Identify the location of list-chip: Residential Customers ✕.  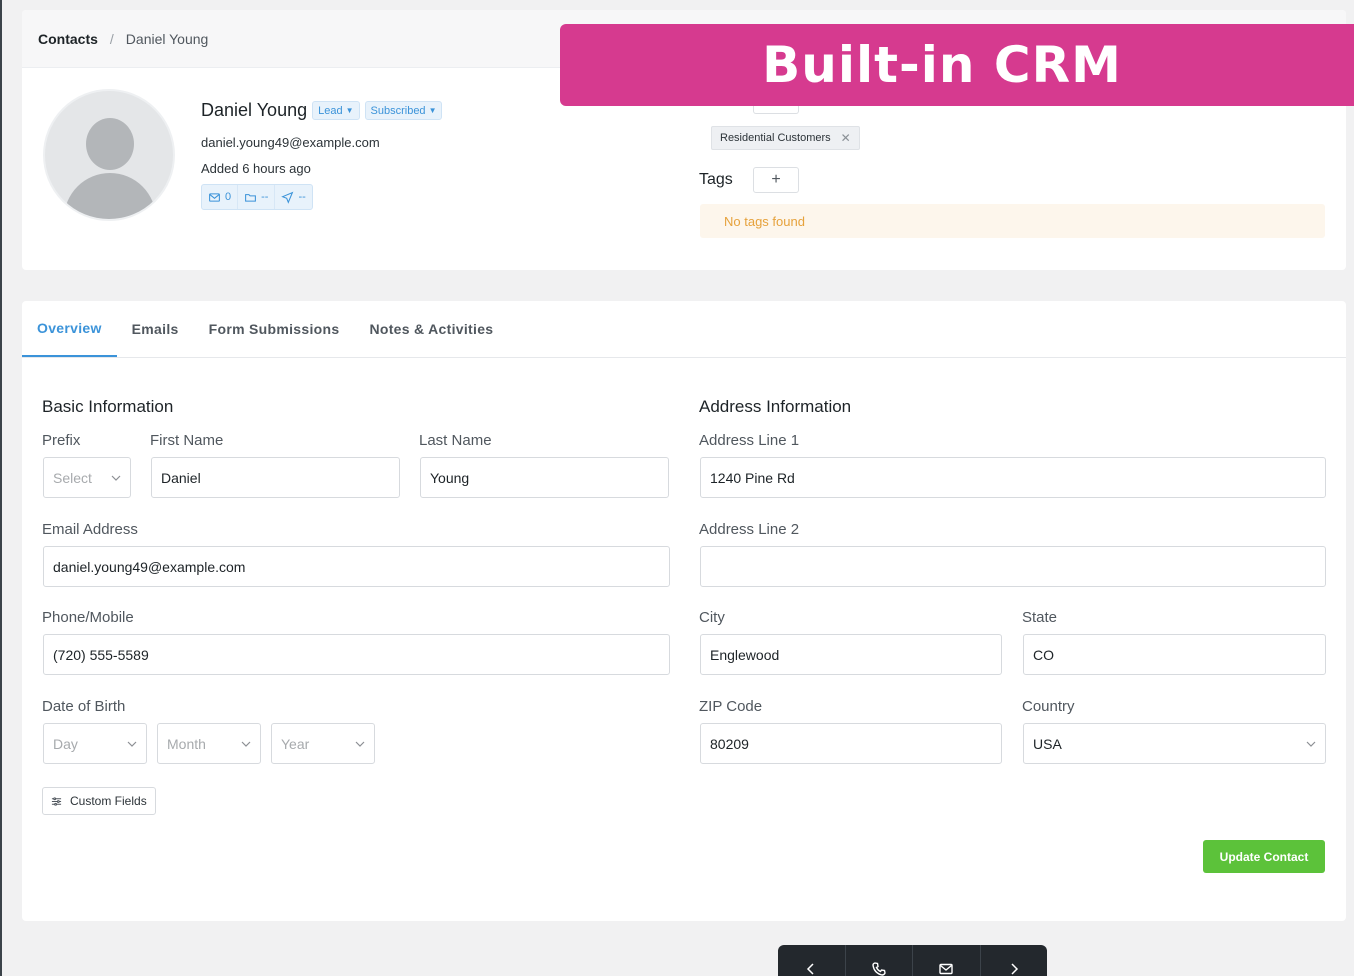
(785, 138).